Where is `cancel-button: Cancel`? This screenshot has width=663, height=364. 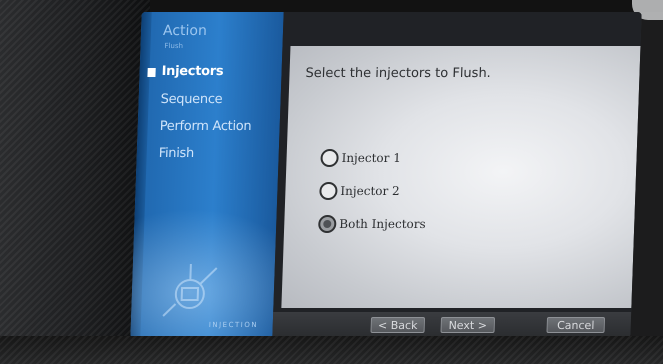 cancel-button: Cancel is located at coordinates (576, 325).